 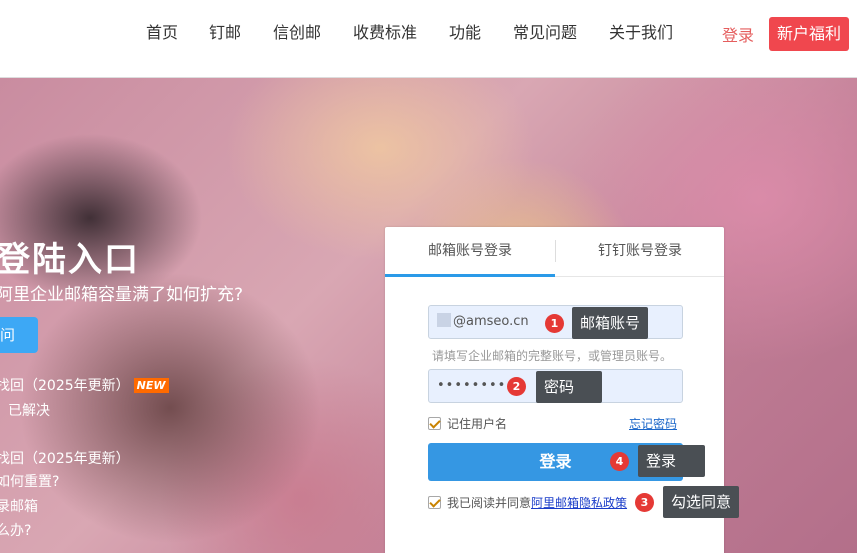 What do you see at coordinates (477, 423) in the screenshot?
I see `remember-username-label: 记住用户名` at bounding box center [477, 423].